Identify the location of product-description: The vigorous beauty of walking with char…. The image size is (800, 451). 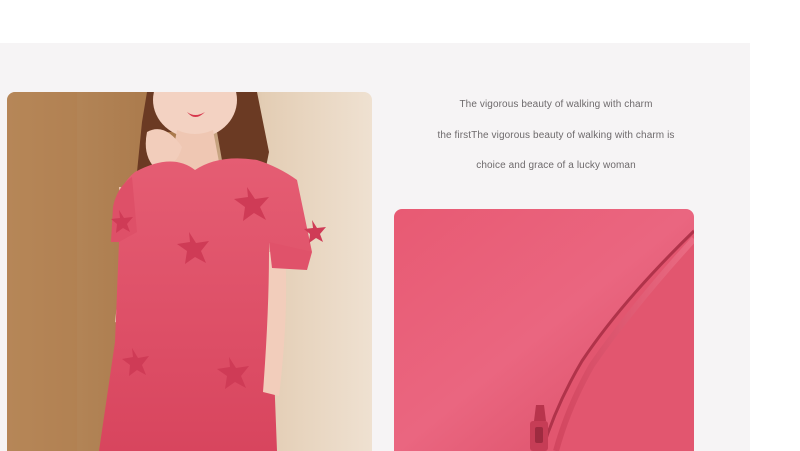
(556, 143).